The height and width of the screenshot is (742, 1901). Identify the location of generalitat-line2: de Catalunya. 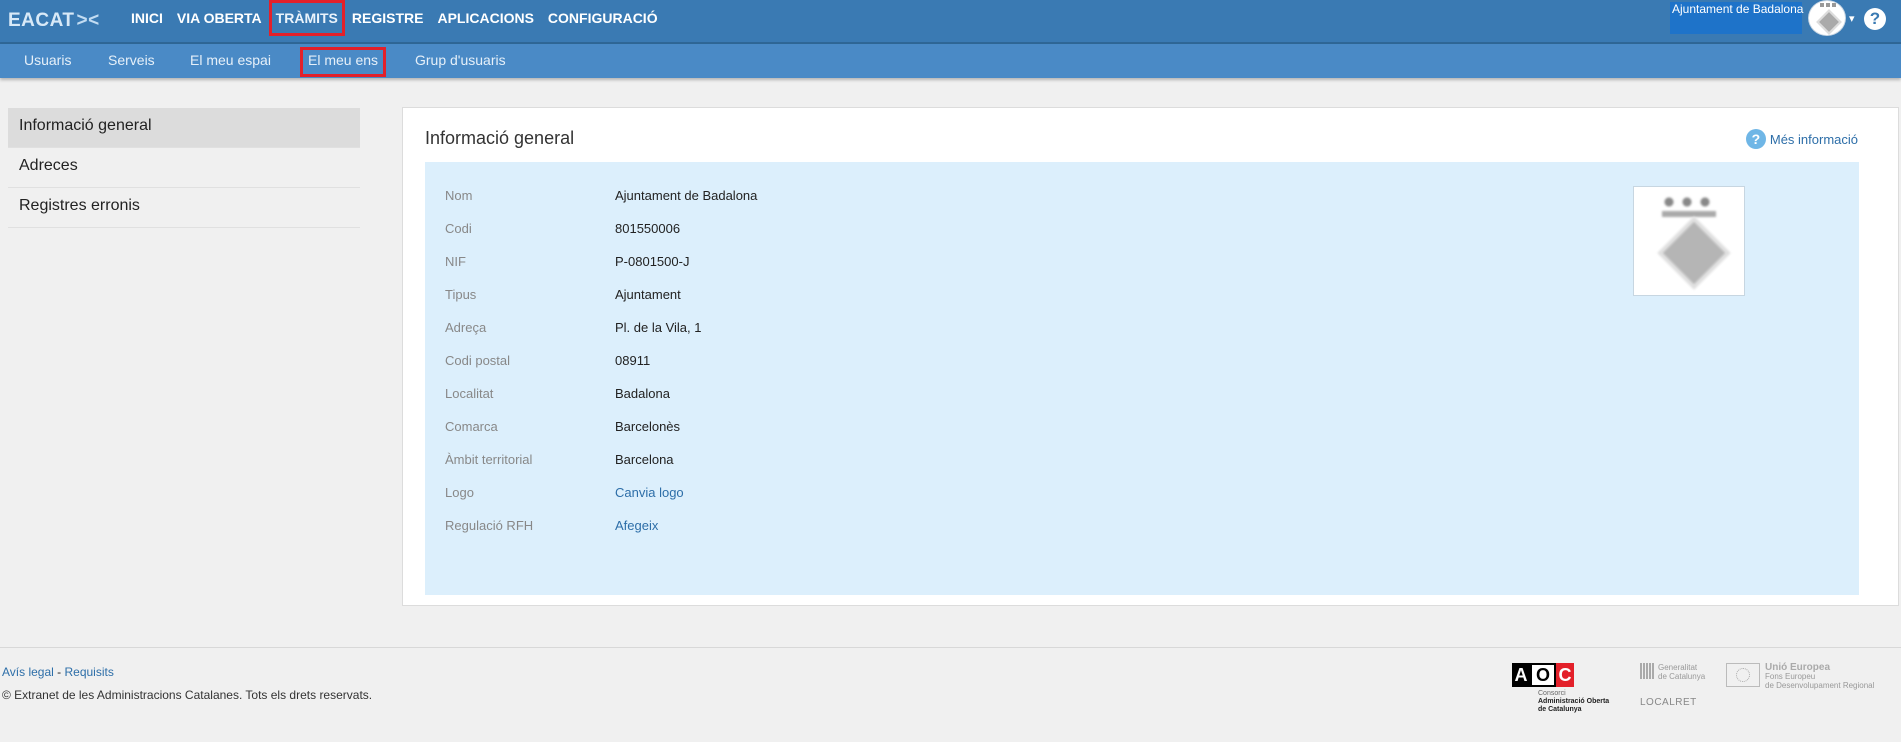
(1682, 676).